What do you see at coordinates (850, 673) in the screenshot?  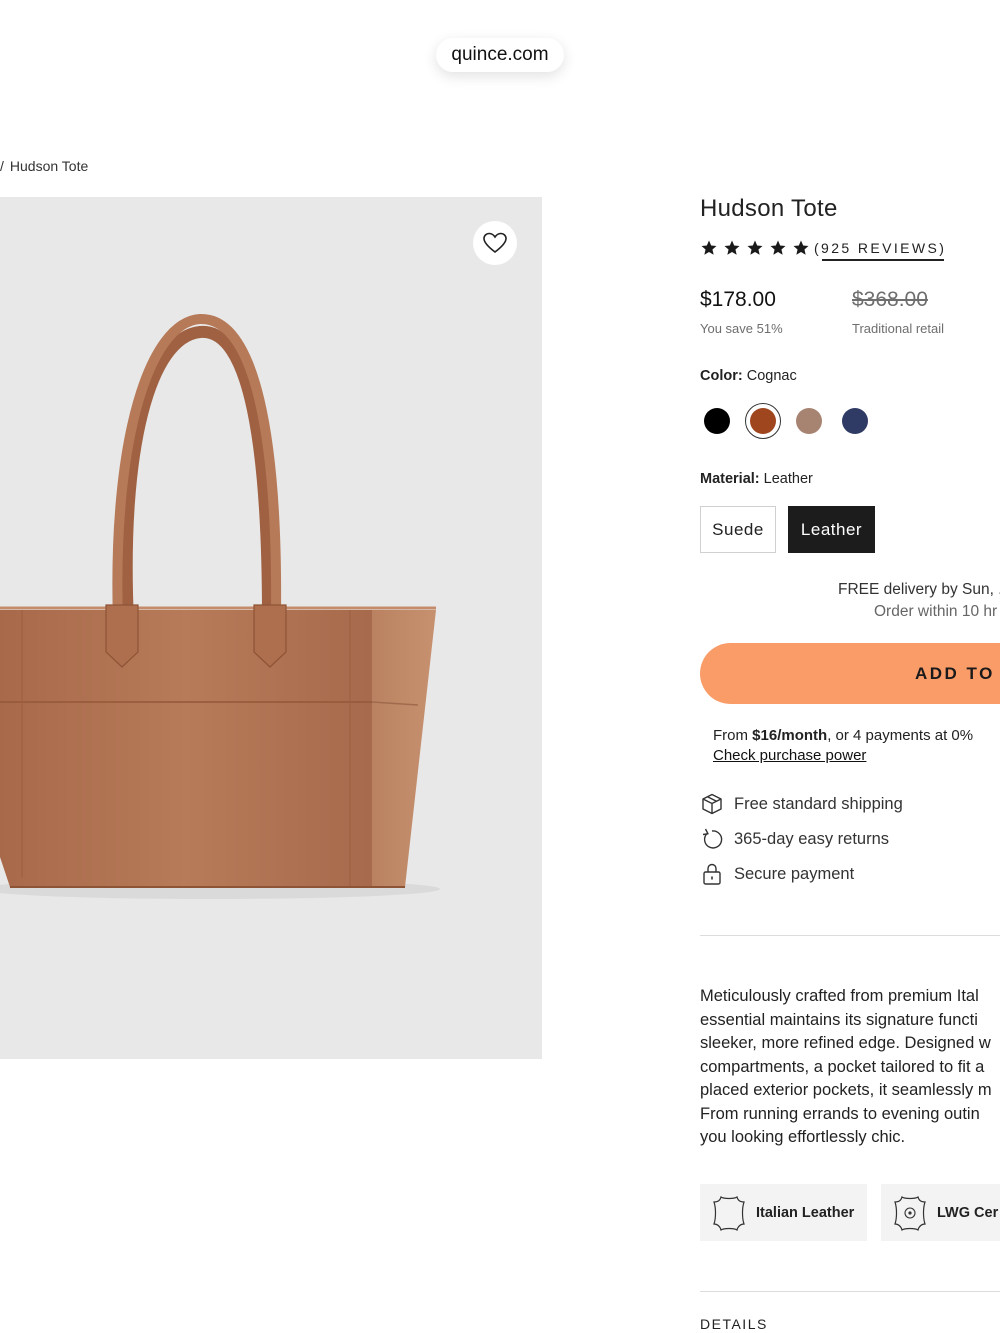 I see `add-to-bag-button: ADD TO B` at bounding box center [850, 673].